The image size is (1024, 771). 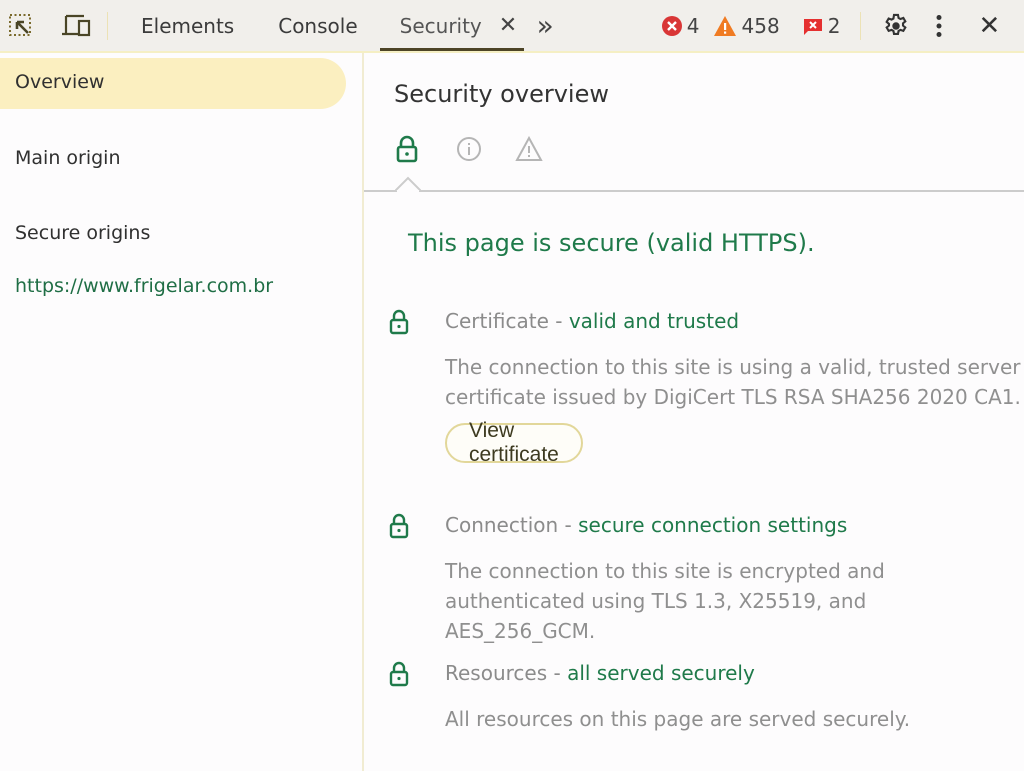 What do you see at coordinates (989, 26) in the screenshot?
I see `close-icon: ✕` at bounding box center [989, 26].